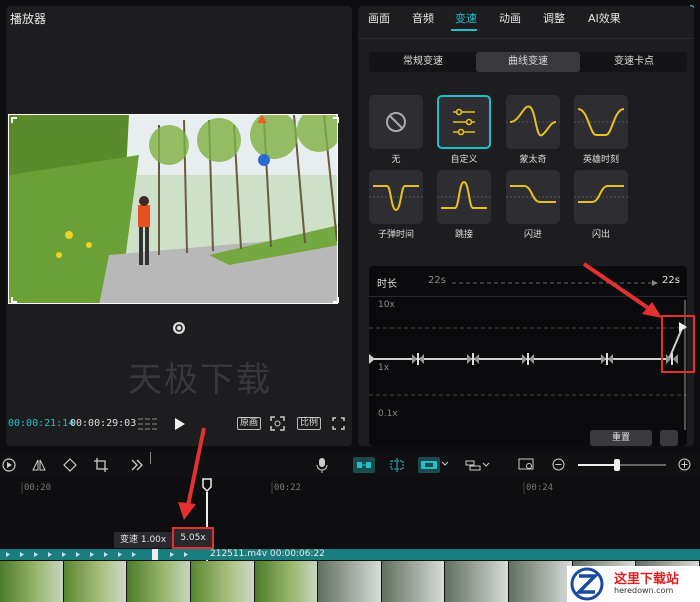  I want to click on duration-new: 22s, so click(671, 280).